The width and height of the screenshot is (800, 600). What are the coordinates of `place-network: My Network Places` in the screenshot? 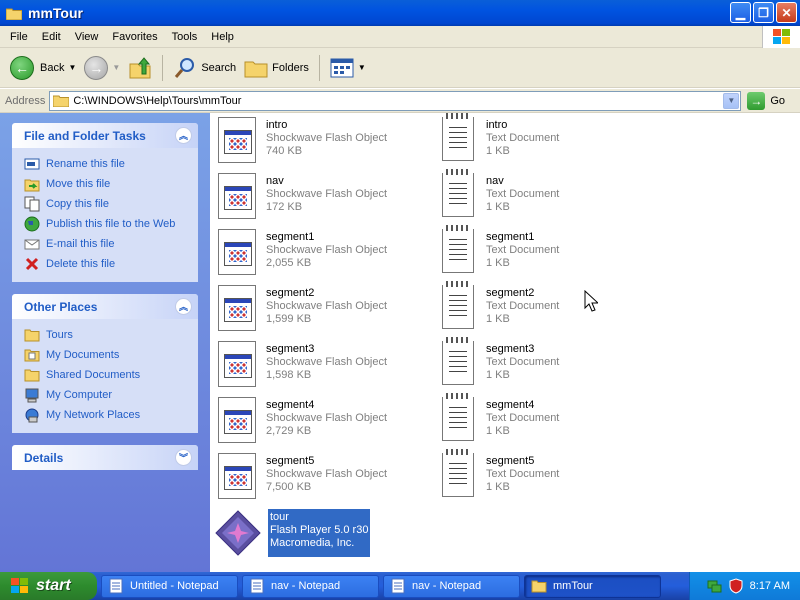 It's located at (106, 415).